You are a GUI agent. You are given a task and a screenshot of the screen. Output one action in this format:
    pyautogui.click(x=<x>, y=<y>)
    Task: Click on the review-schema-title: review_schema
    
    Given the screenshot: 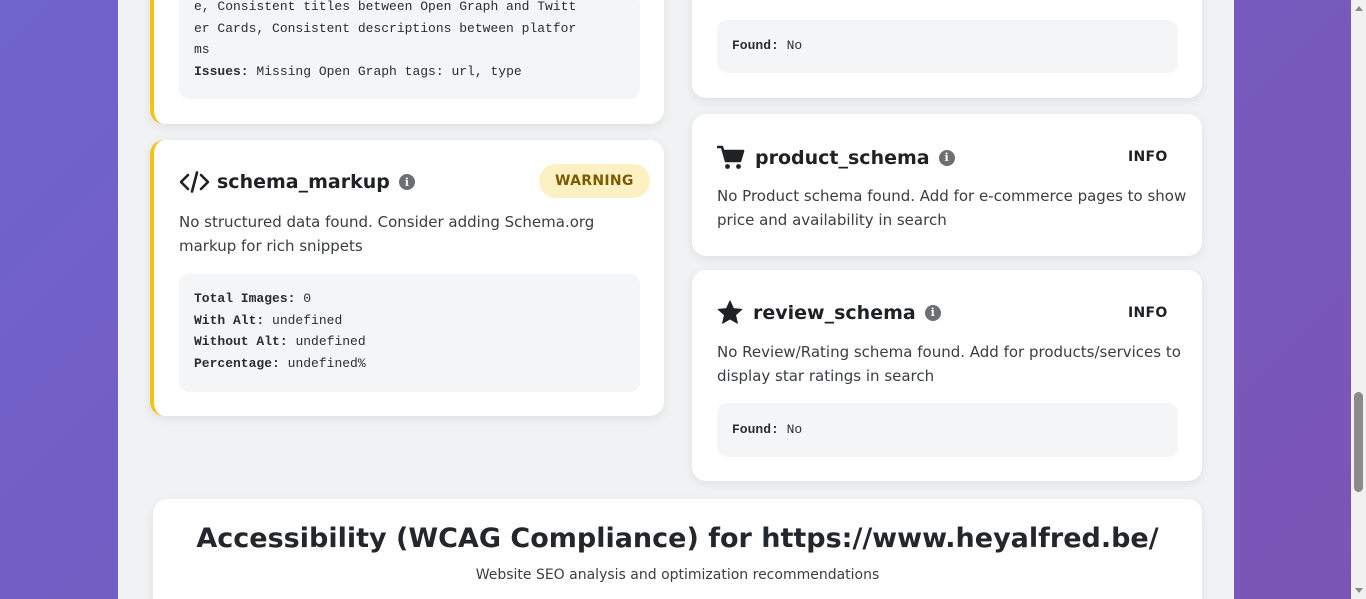 What is the action you would take?
    pyautogui.click(x=834, y=312)
    